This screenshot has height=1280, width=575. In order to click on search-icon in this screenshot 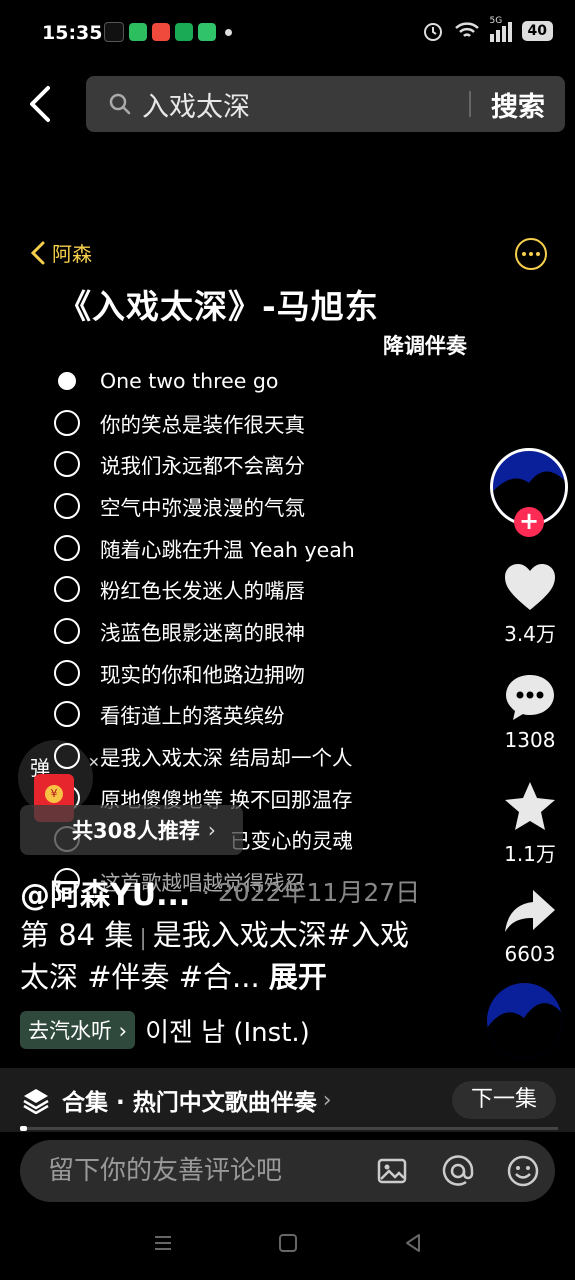, I will do `click(120, 104)`.